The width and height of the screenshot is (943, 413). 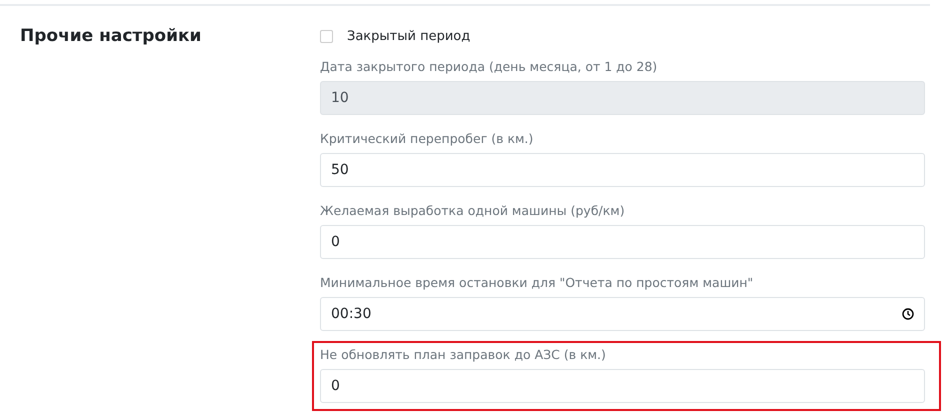 What do you see at coordinates (110, 36) in the screenshot?
I see `section-title: Прочие настройки` at bounding box center [110, 36].